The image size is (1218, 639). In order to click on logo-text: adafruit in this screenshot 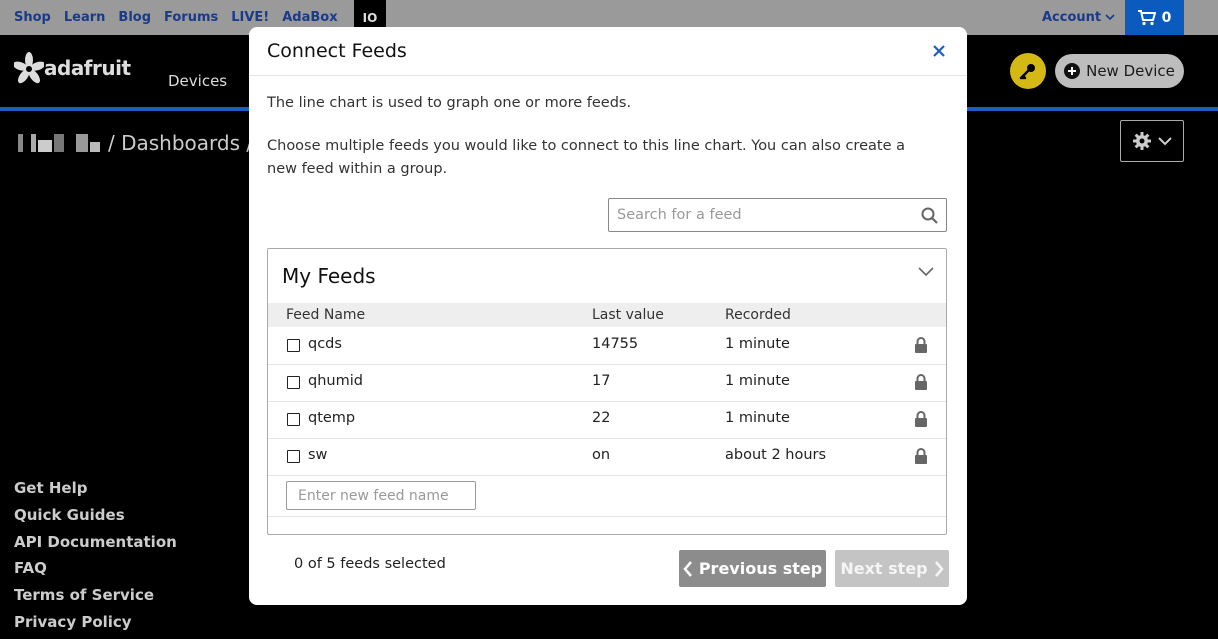, I will do `click(87, 68)`.